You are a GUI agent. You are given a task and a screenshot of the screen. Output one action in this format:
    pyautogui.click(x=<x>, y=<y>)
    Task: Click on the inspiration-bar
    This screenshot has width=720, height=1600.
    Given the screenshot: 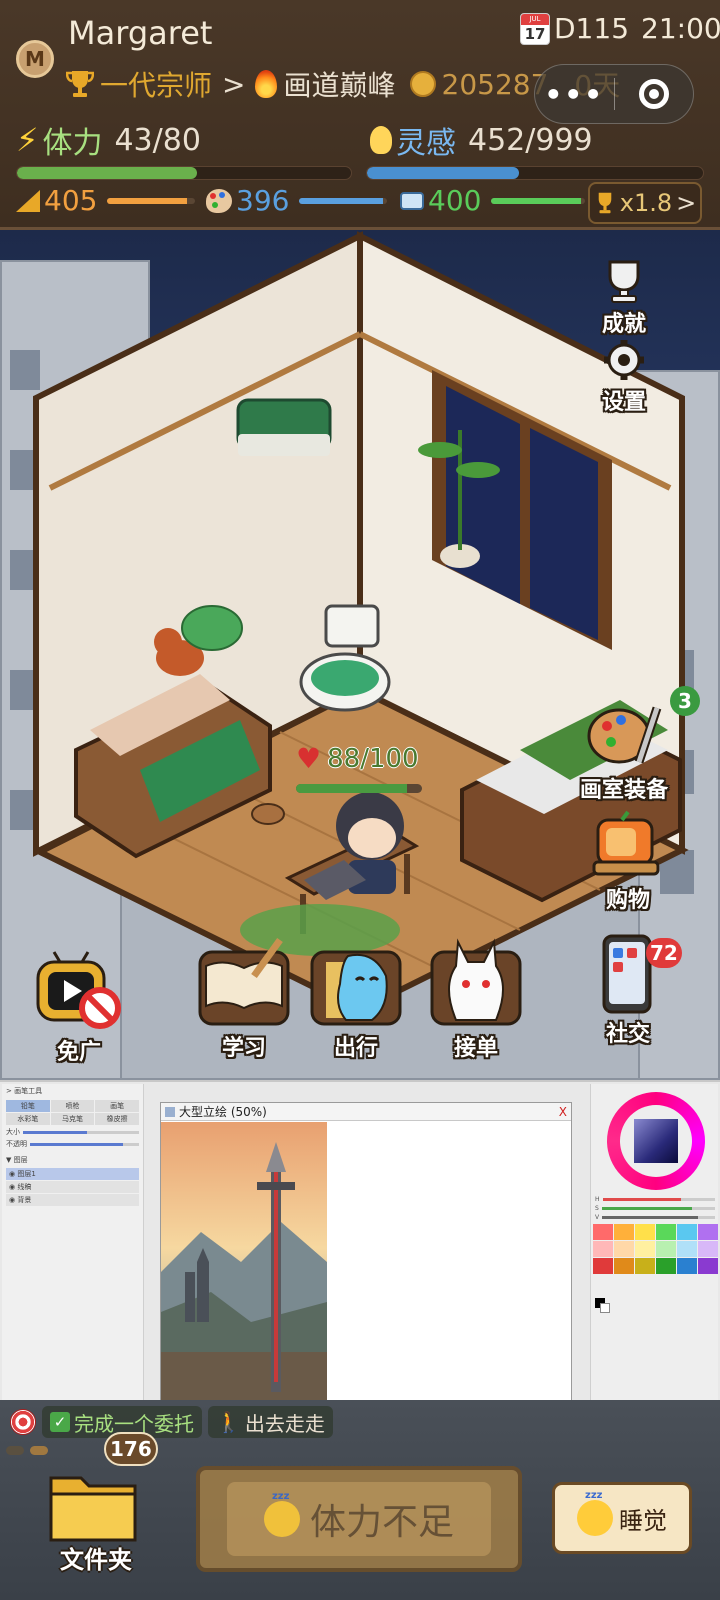 What is the action you would take?
    pyautogui.click(x=535, y=173)
    